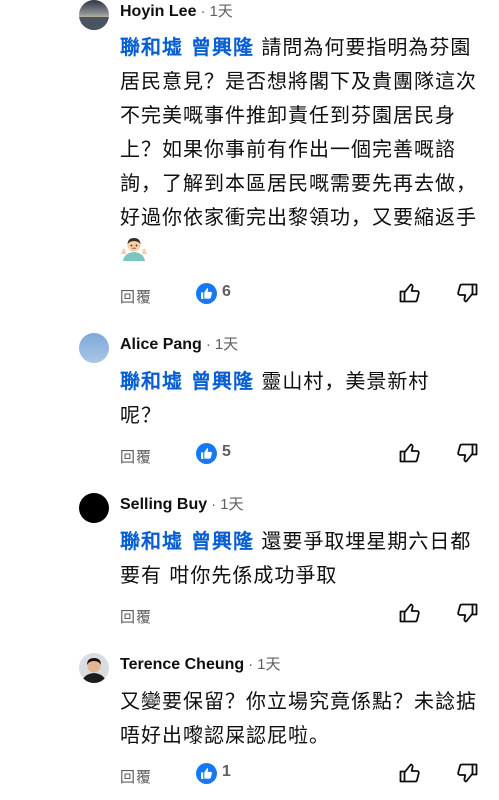  I want to click on comment-body: 又變要保留？你立場究竟係點？未諗掂唔好出嚟認屎認屁啦。, so click(298, 718).